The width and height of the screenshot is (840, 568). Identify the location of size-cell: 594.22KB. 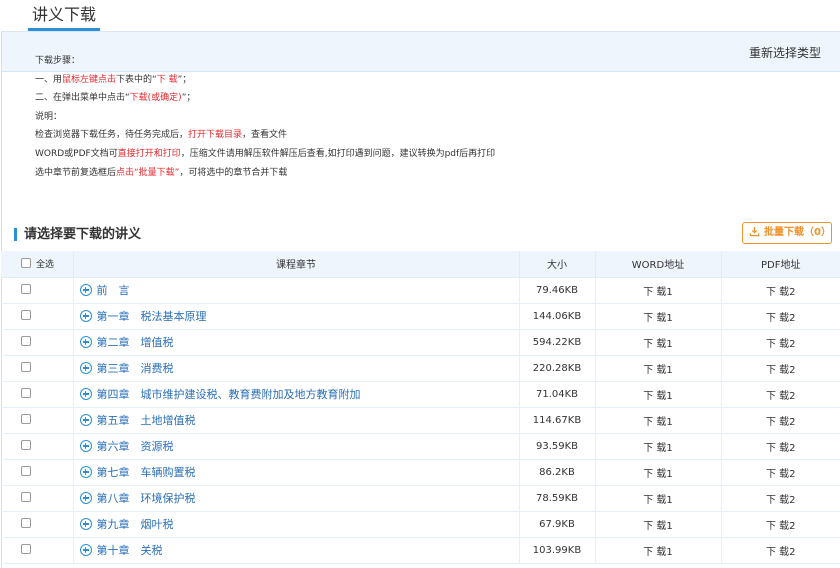
(557, 342).